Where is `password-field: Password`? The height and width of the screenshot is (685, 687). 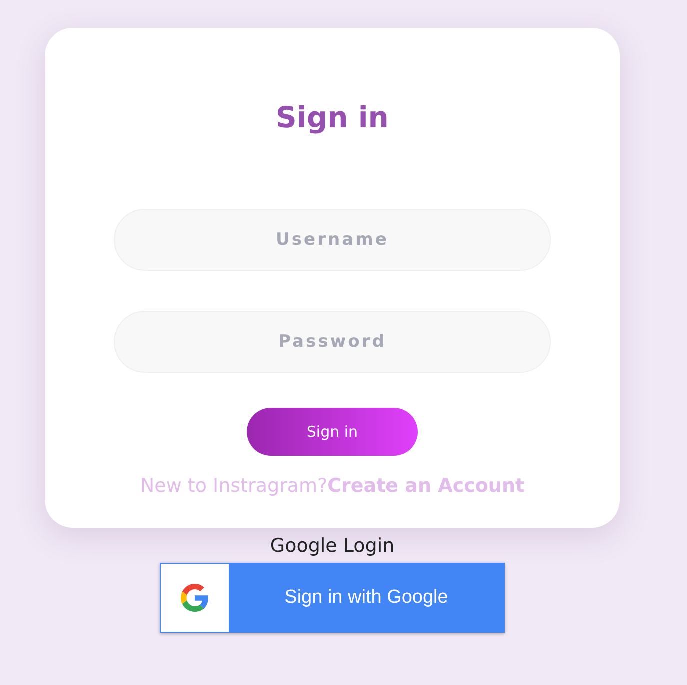
password-field: Password is located at coordinates (332, 342).